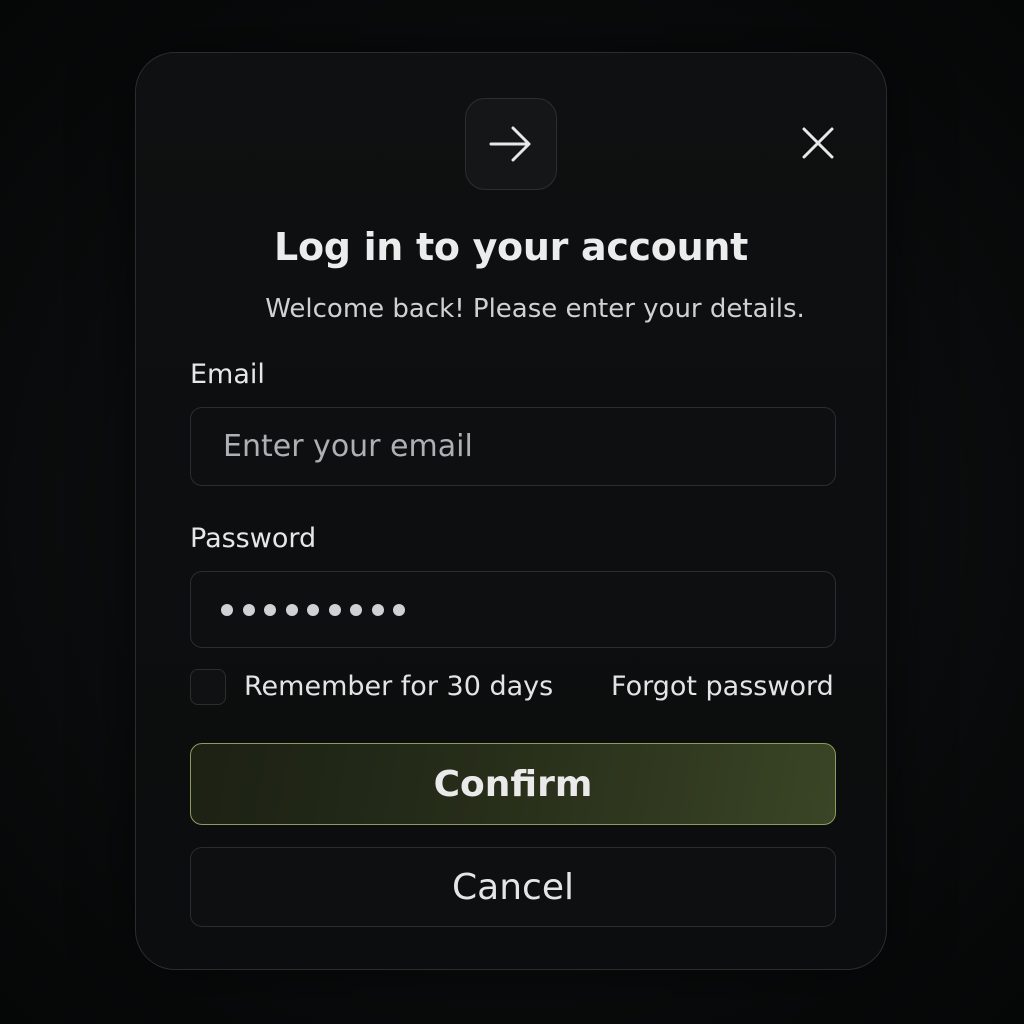  What do you see at coordinates (528, 446) in the screenshot?
I see `email-input` at bounding box center [528, 446].